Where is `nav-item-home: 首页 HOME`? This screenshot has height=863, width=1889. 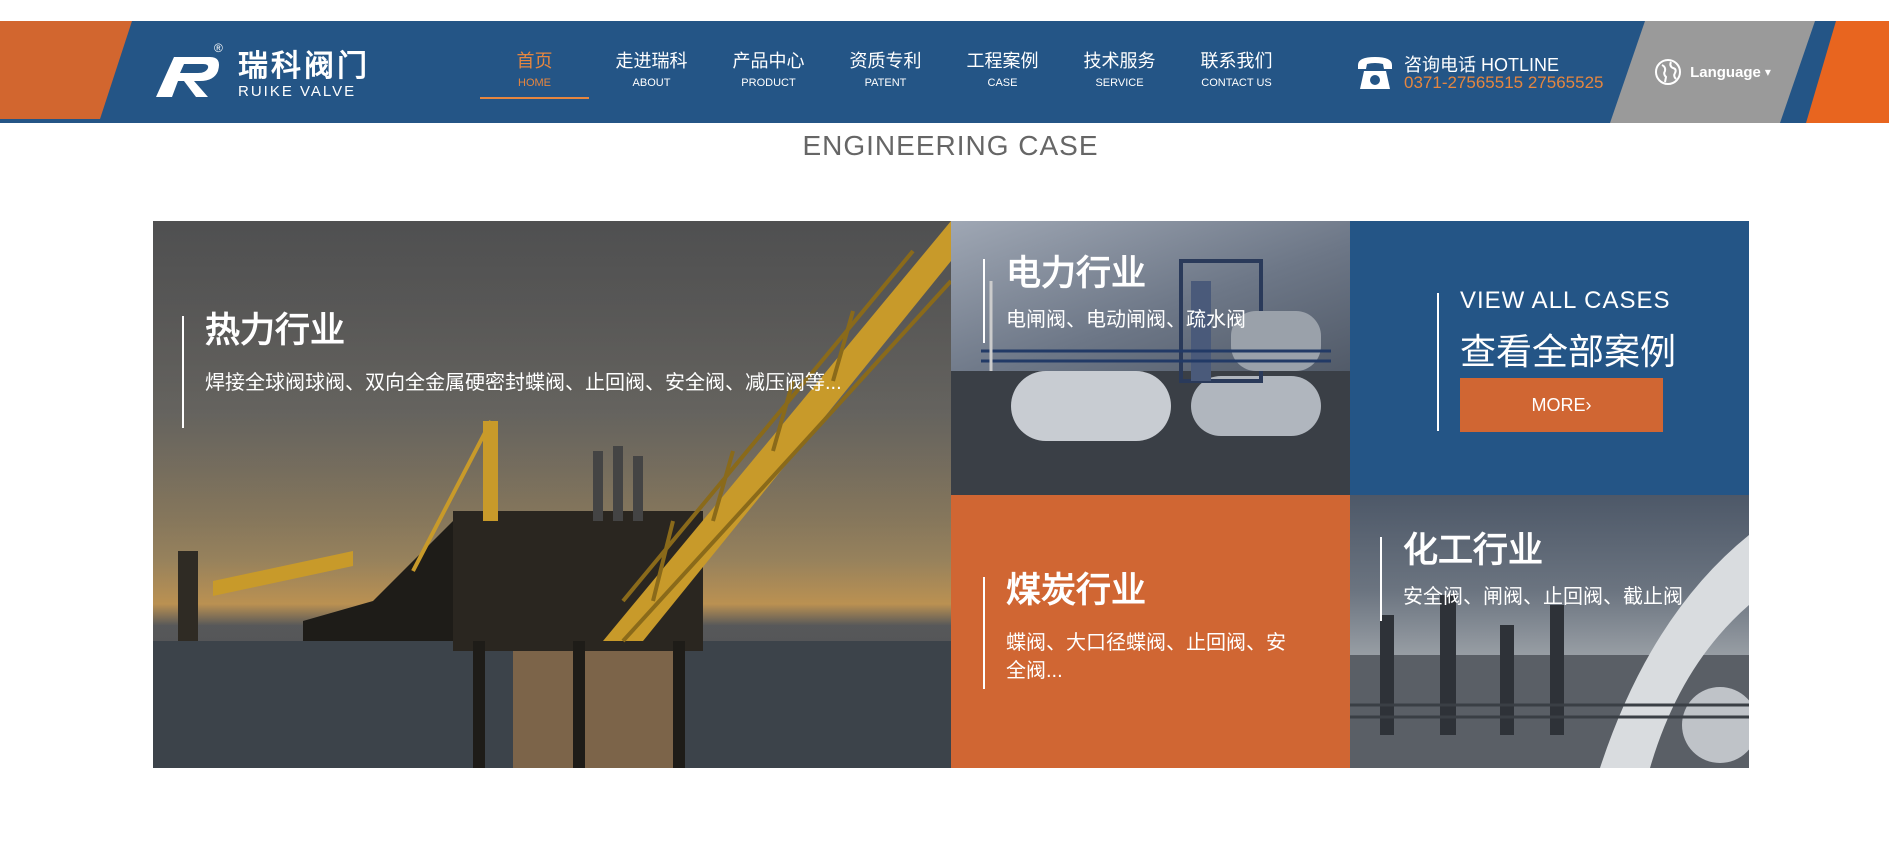
nav-item-home: 首页 HOME is located at coordinates (534, 84).